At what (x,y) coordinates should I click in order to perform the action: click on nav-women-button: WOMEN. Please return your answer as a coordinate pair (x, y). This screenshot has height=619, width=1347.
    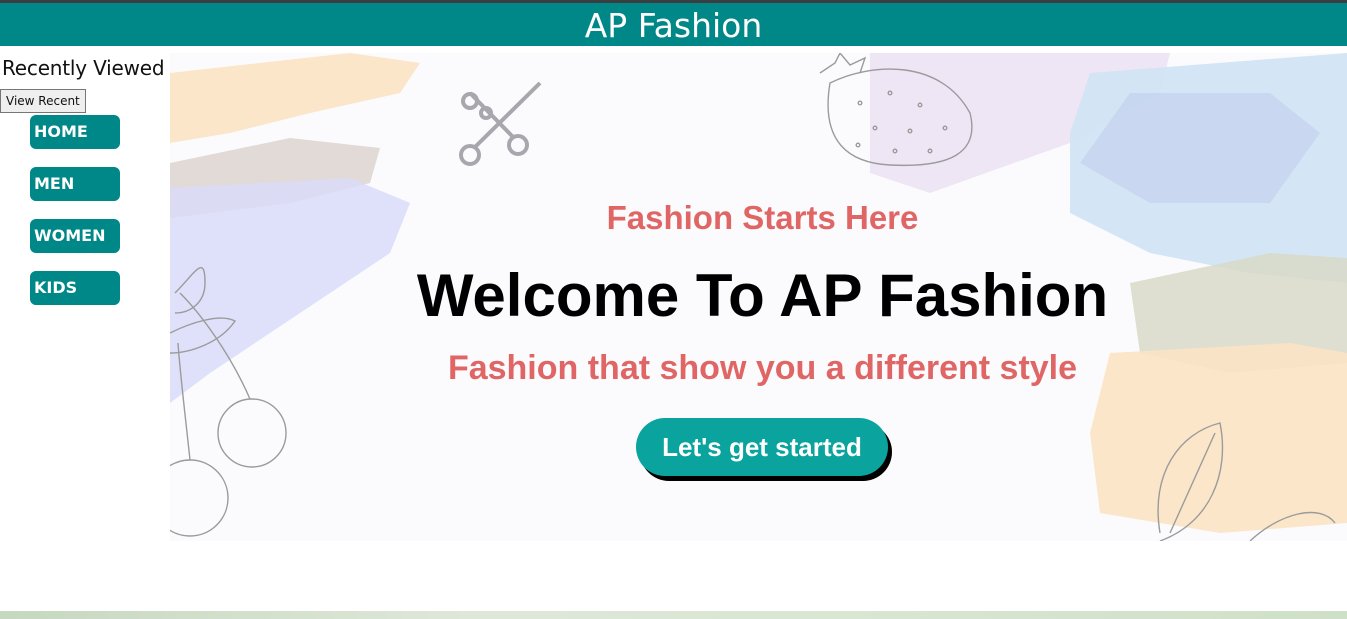
    Looking at the image, I should click on (75, 236).